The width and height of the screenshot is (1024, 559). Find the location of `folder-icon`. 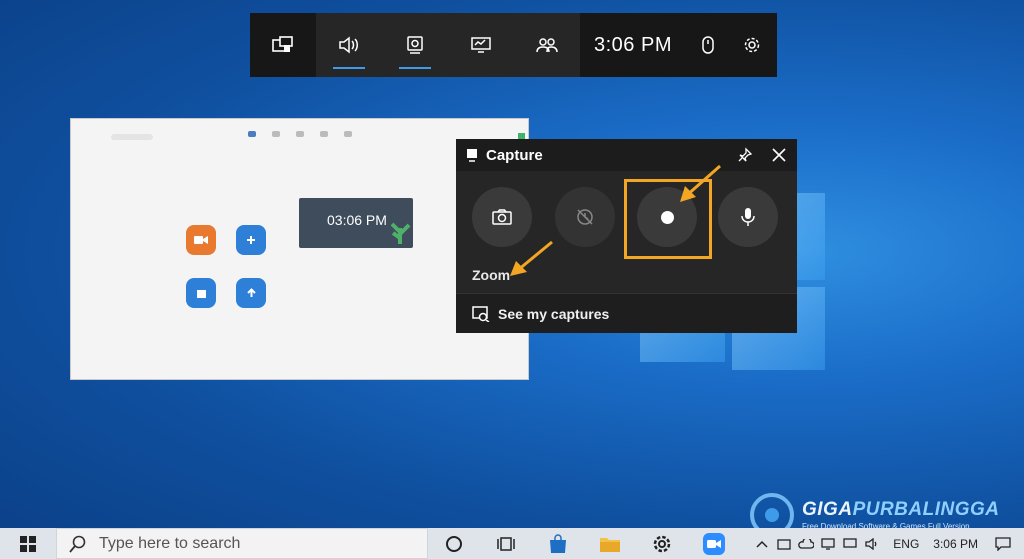

folder-icon is located at coordinates (610, 544).